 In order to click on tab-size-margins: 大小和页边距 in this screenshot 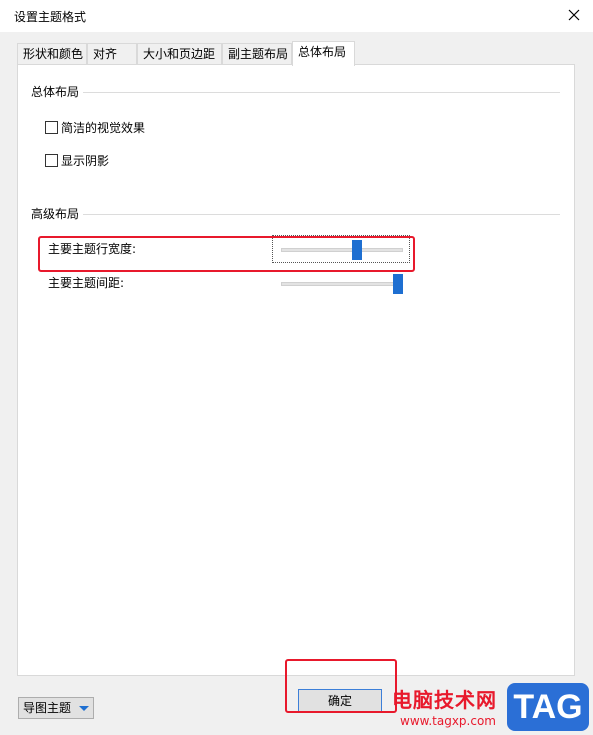, I will do `click(179, 54)`.